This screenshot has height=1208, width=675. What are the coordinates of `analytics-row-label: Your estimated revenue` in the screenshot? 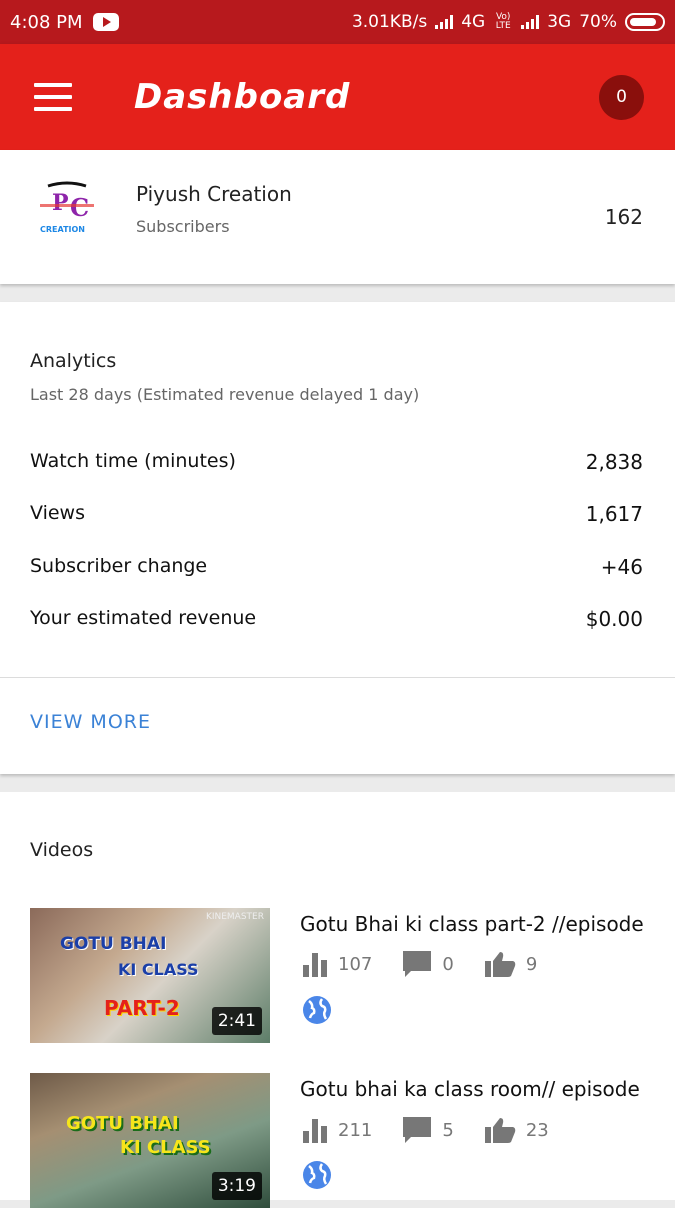 It's located at (143, 618).